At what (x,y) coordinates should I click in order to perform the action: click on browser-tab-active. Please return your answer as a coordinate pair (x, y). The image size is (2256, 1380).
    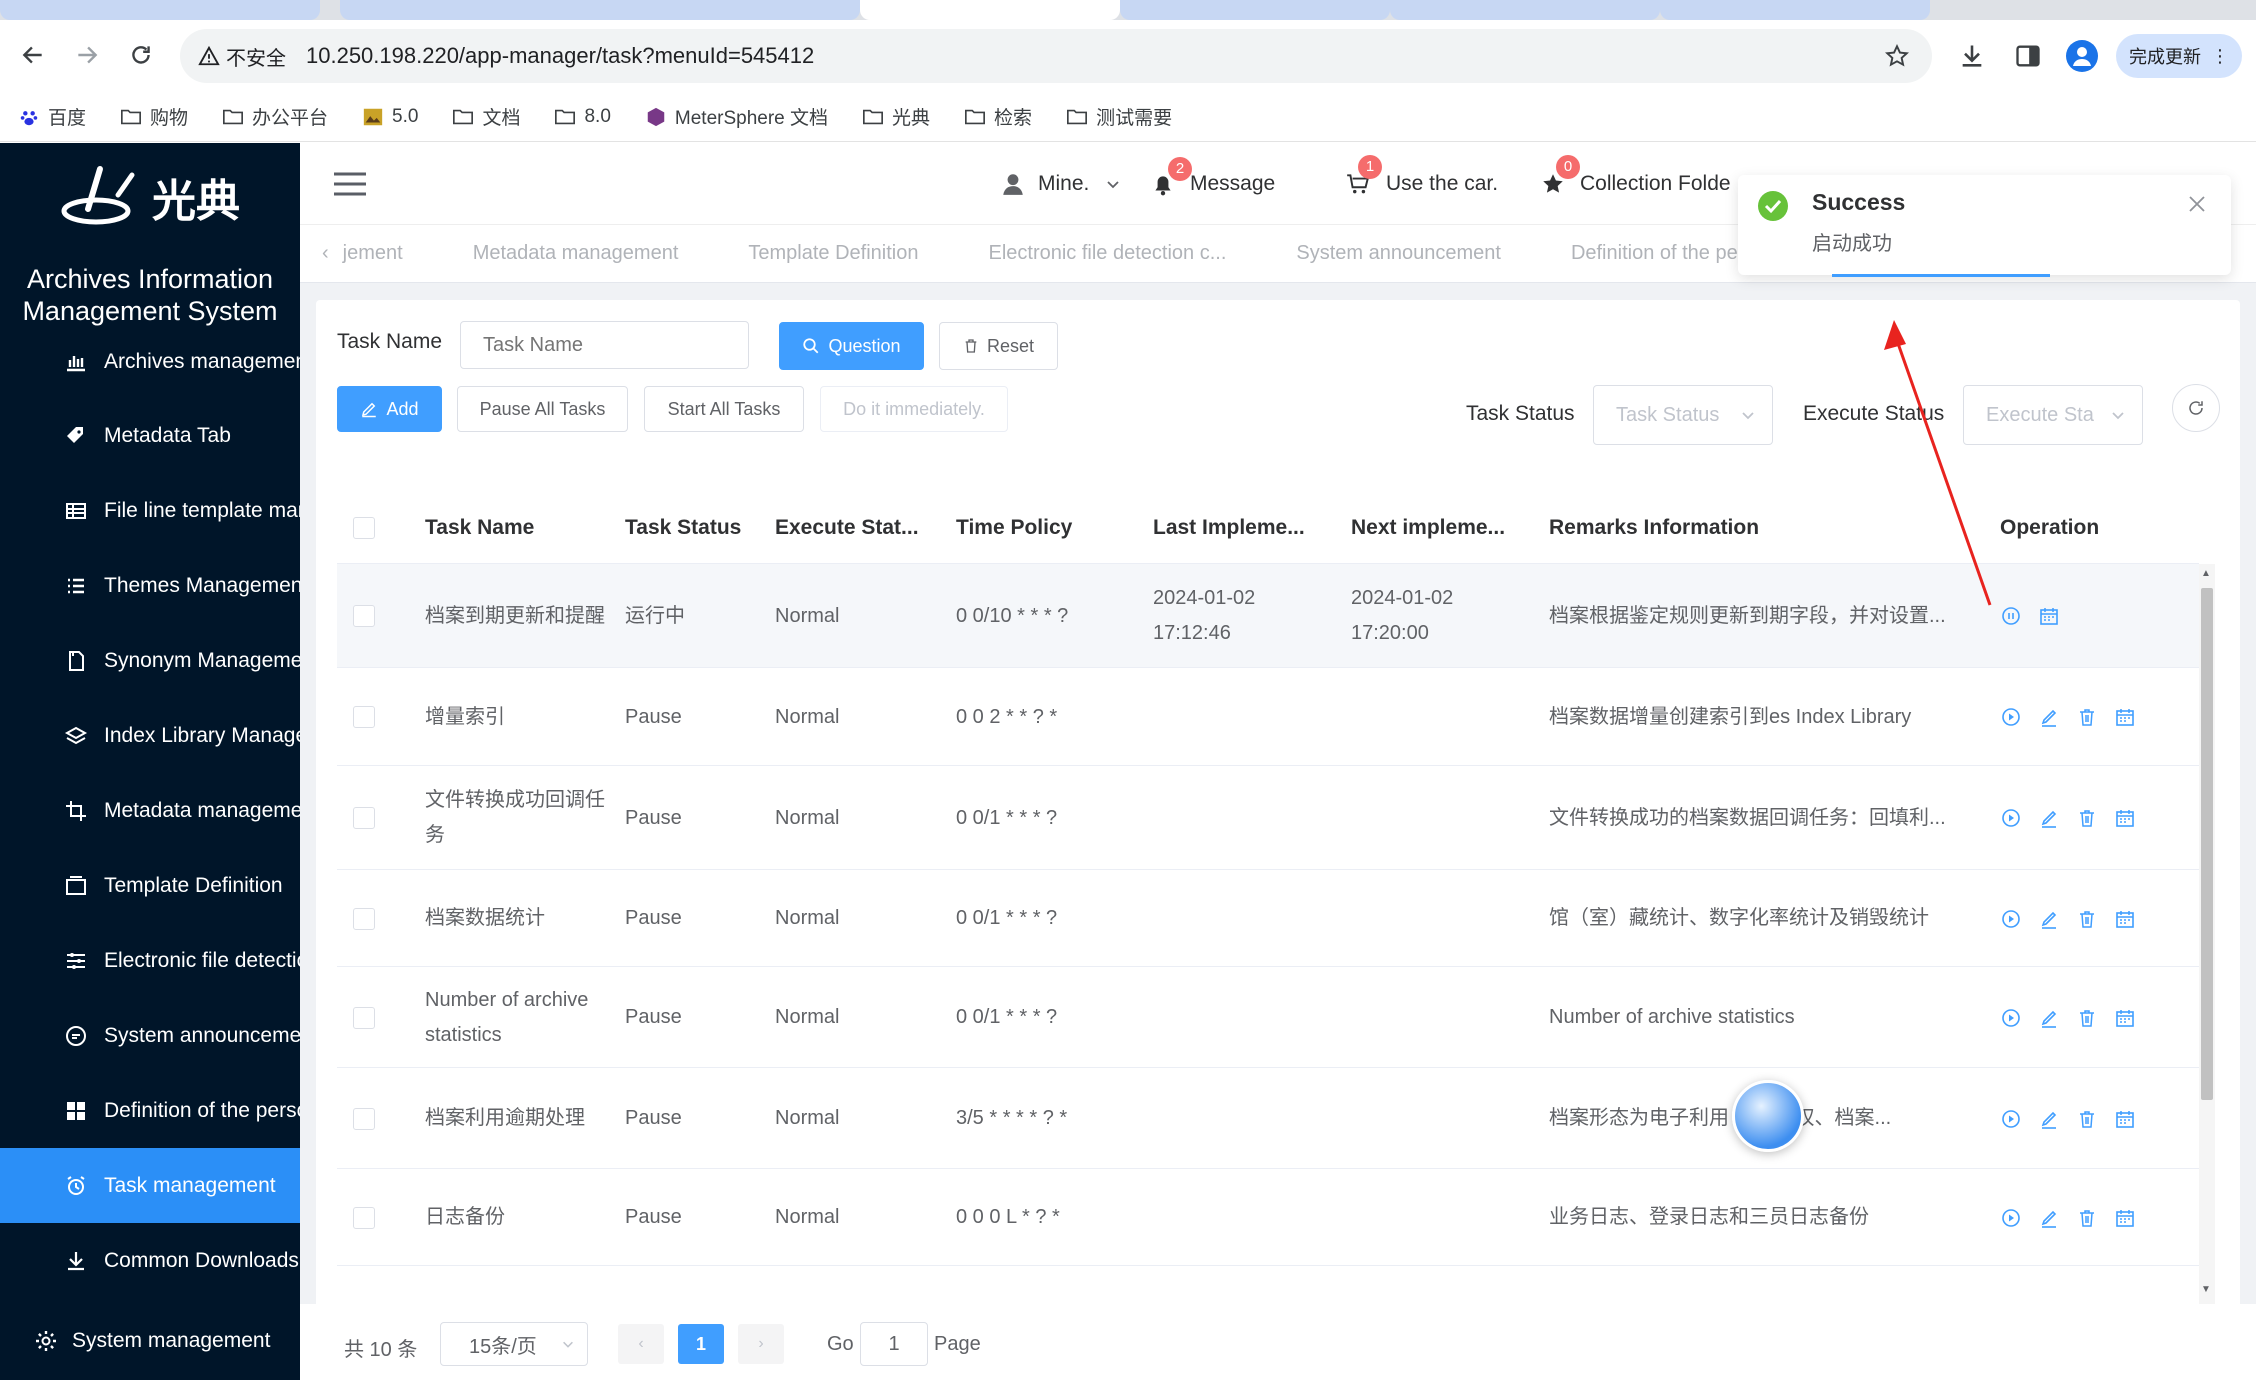
    Looking at the image, I should click on (990, 10).